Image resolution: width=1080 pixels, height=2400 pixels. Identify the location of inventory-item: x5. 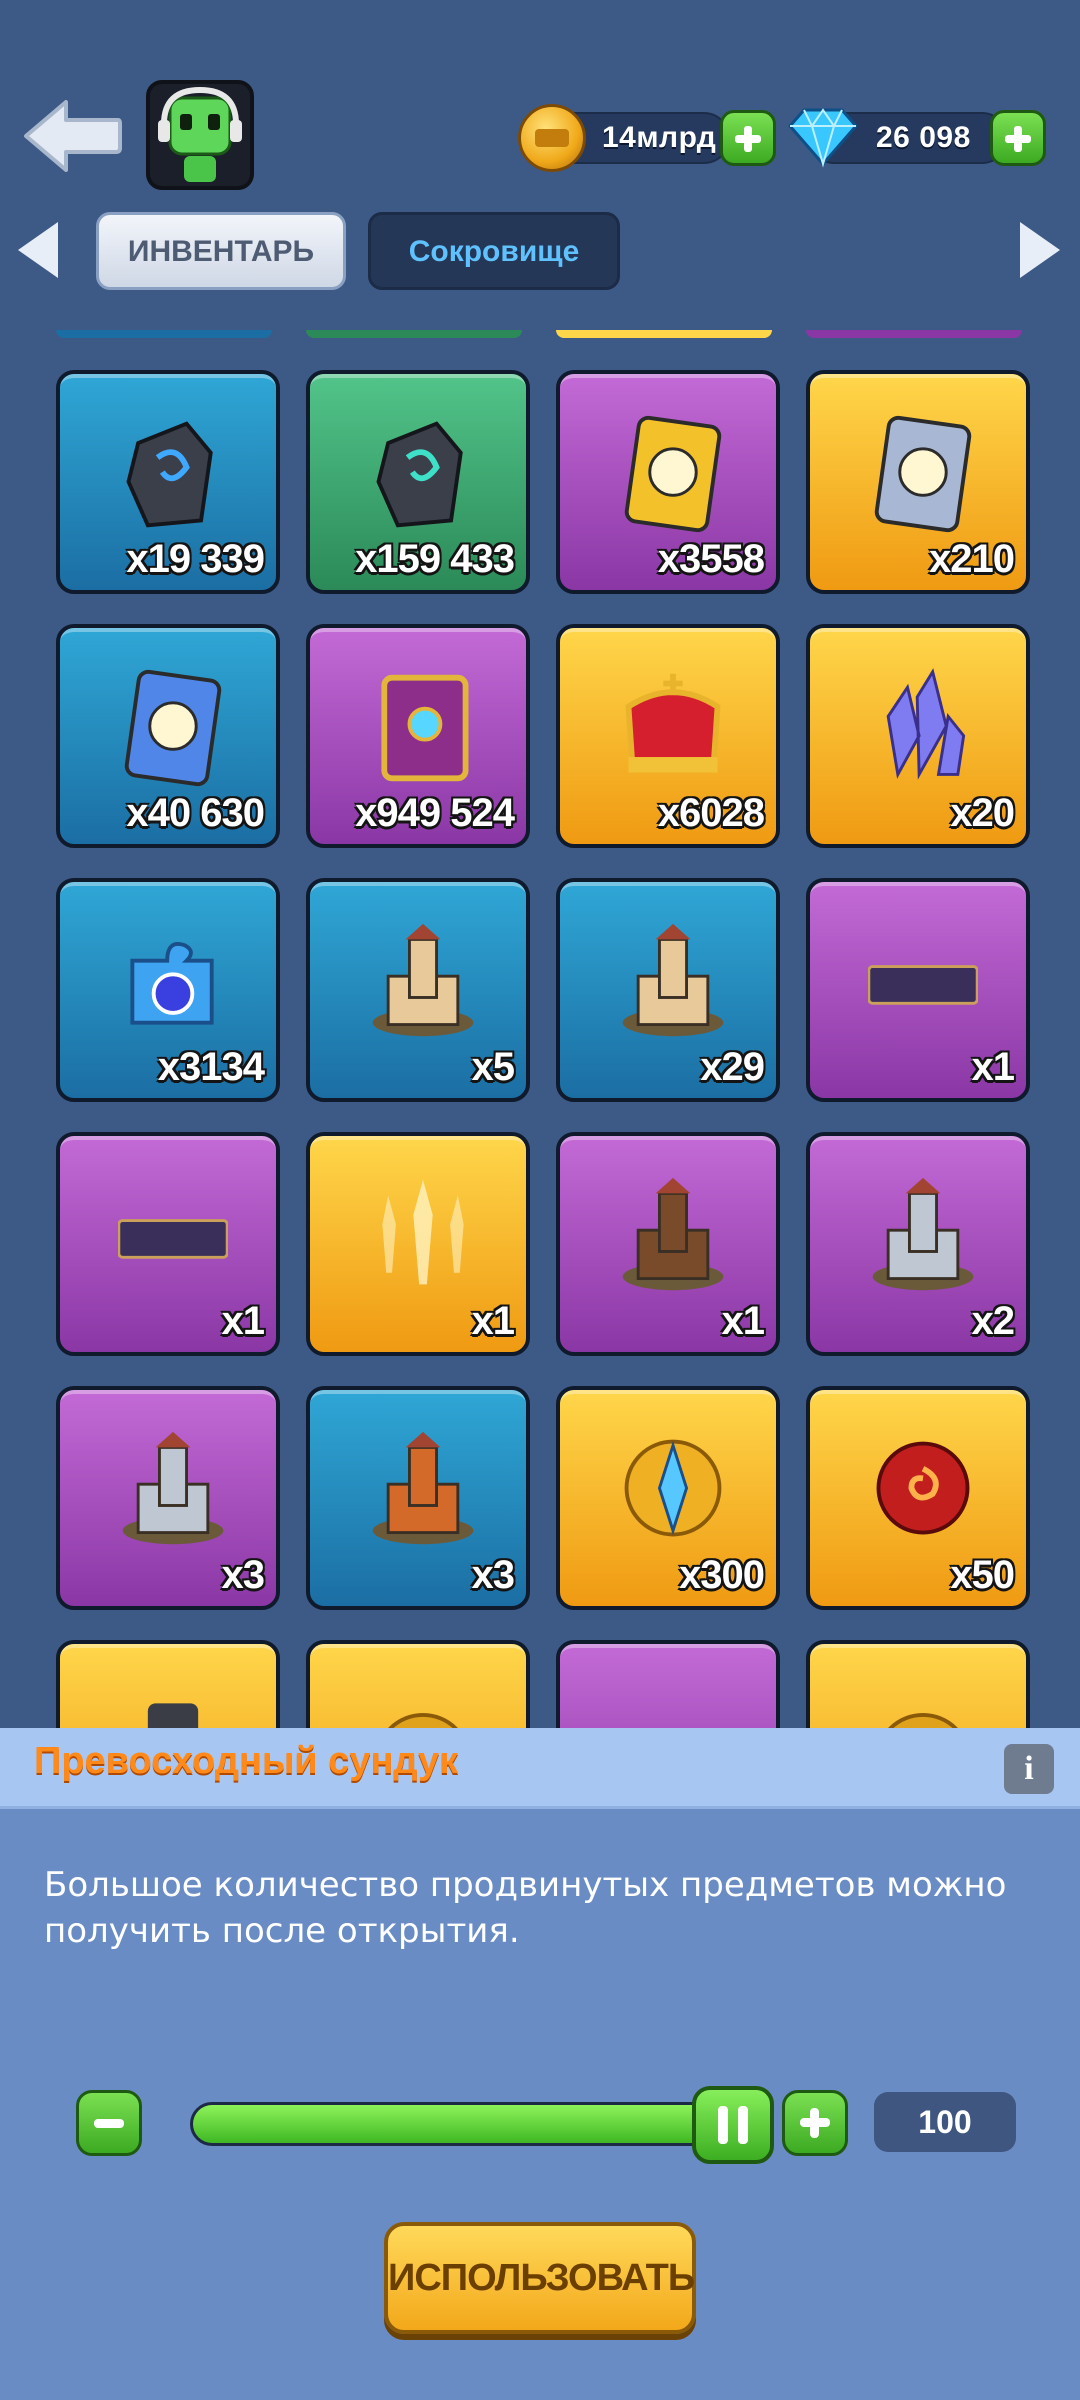
(418, 990).